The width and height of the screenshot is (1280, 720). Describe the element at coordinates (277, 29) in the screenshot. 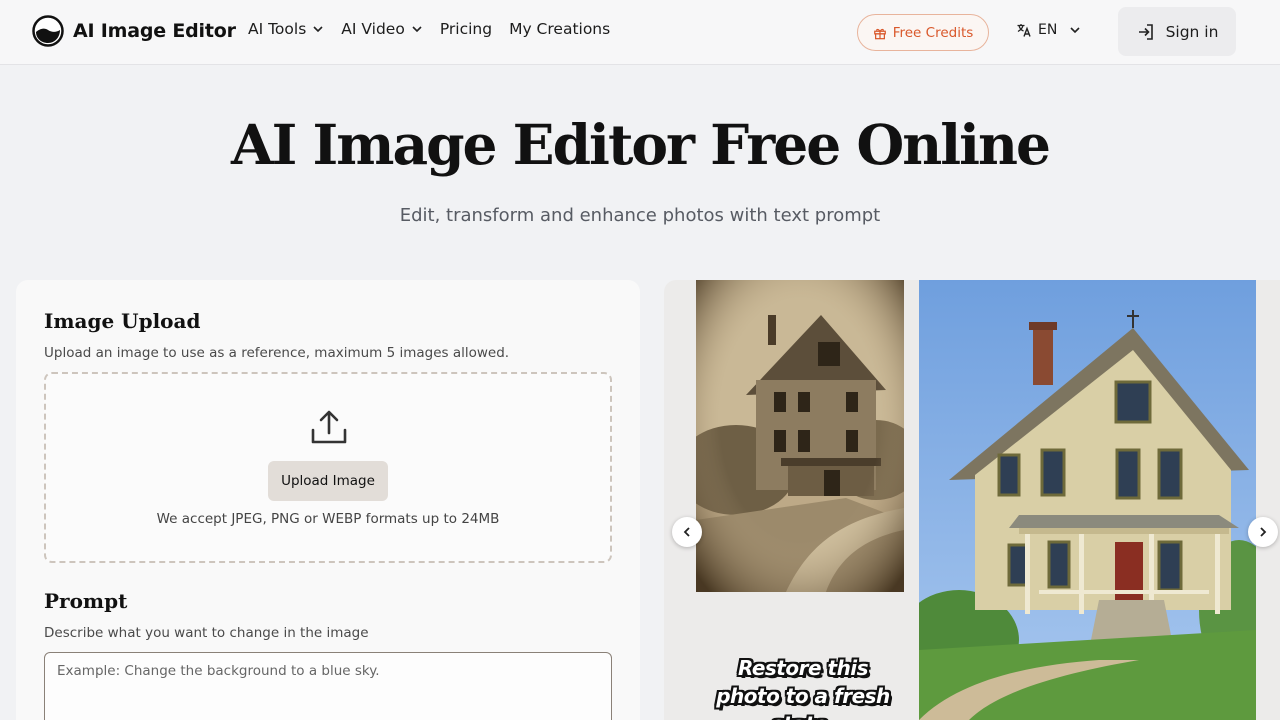

I see `nav-ai-tools-label: AI Tools` at that location.